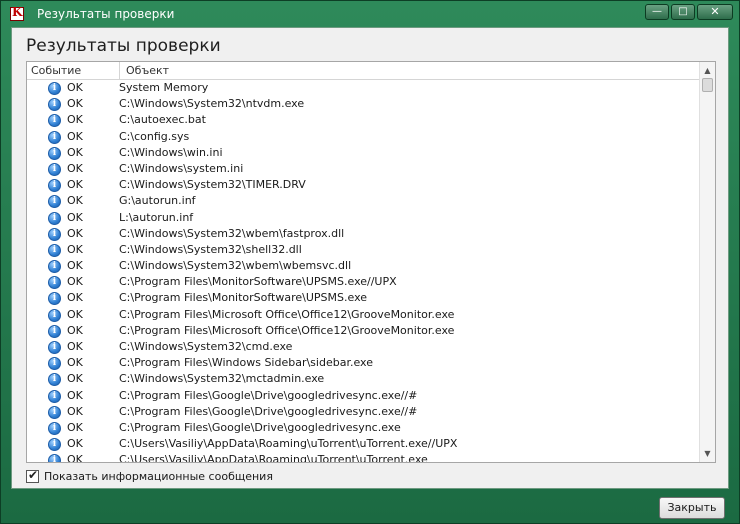 The height and width of the screenshot is (524, 740). I want to click on table-row: i OK C:\config.sys, so click(363, 137).